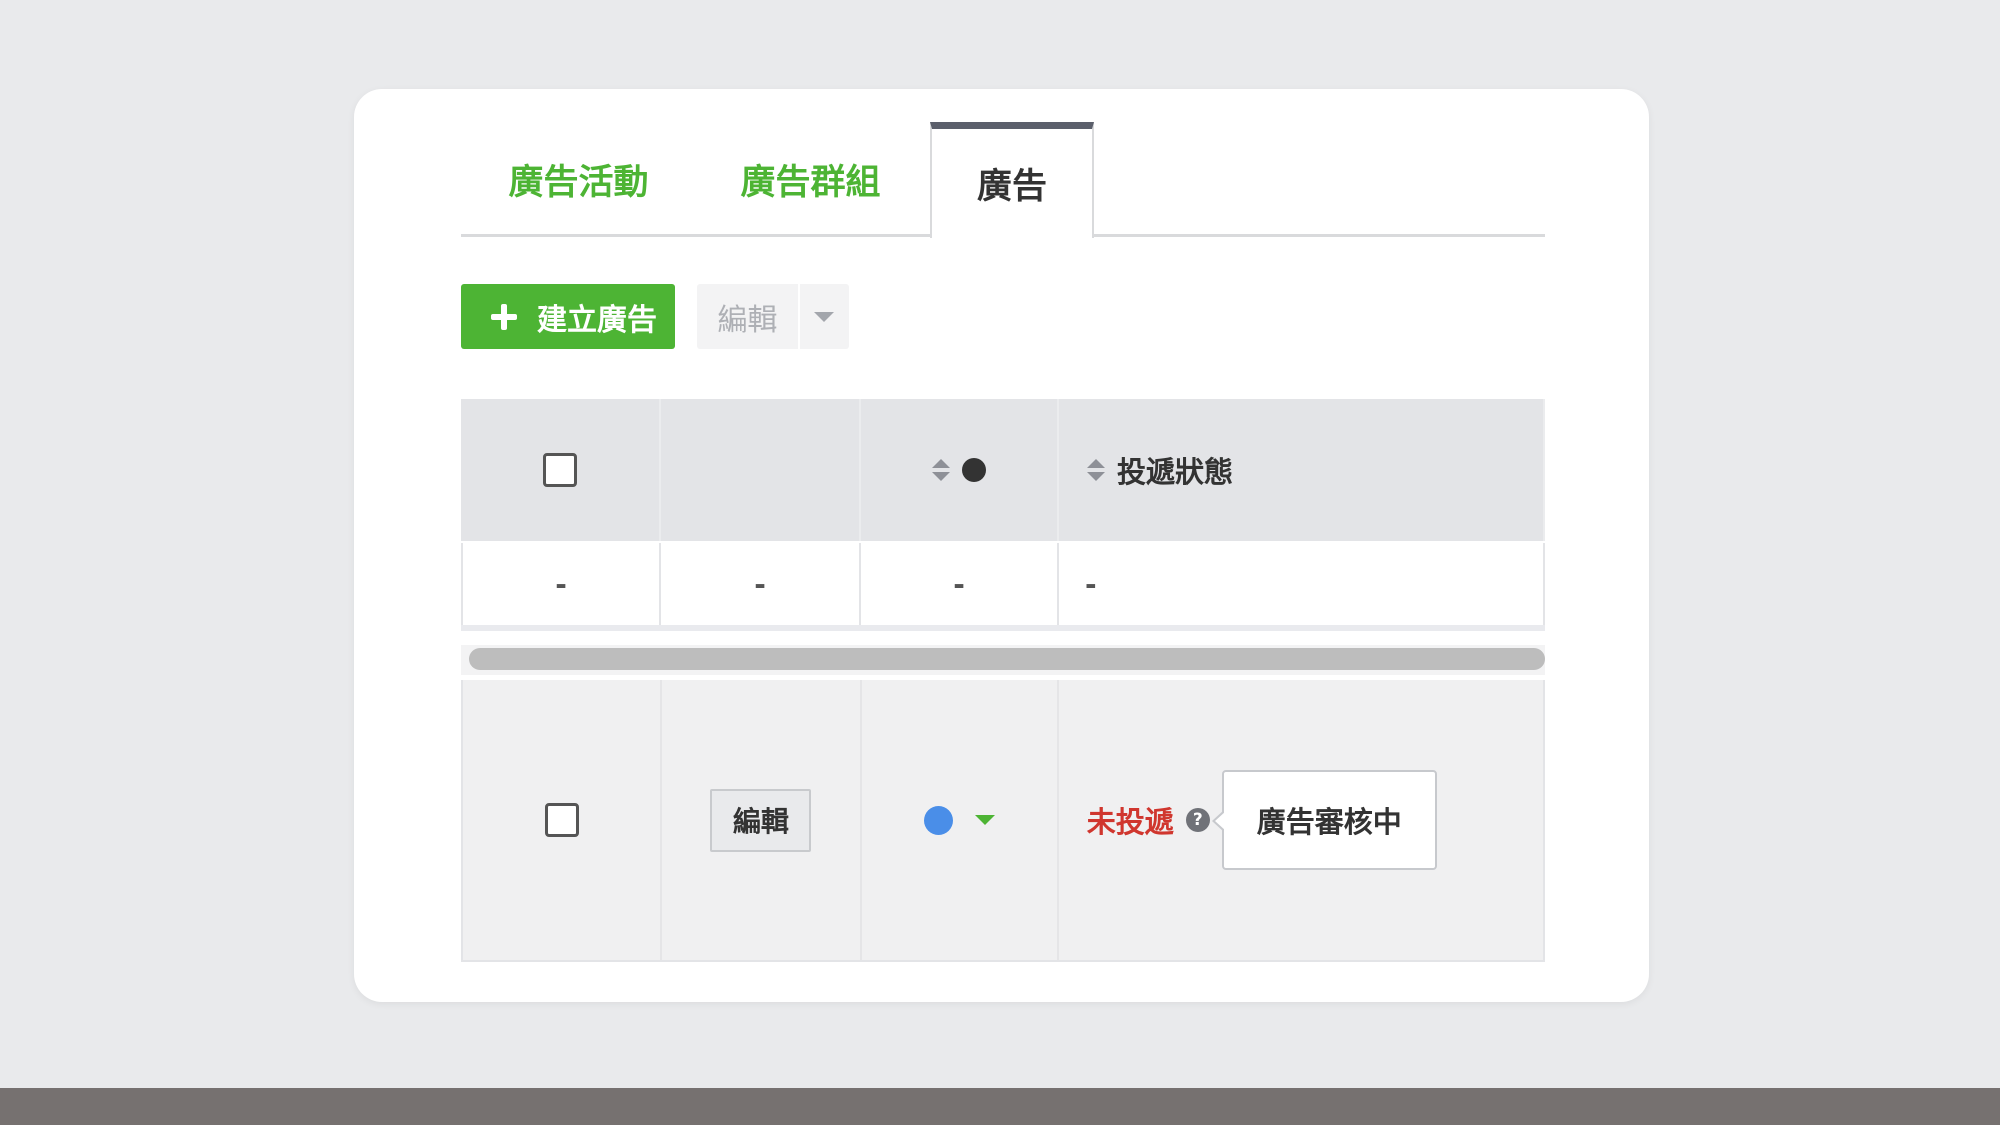  What do you see at coordinates (1012, 180) in the screenshot?
I see `tab-ads: 廣告` at bounding box center [1012, 180].